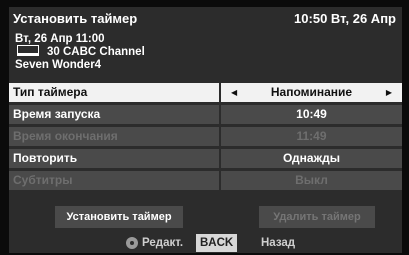 This screenshot has width=409, height=255. I want to click on setting-value: 10:49, so click(311, 114).